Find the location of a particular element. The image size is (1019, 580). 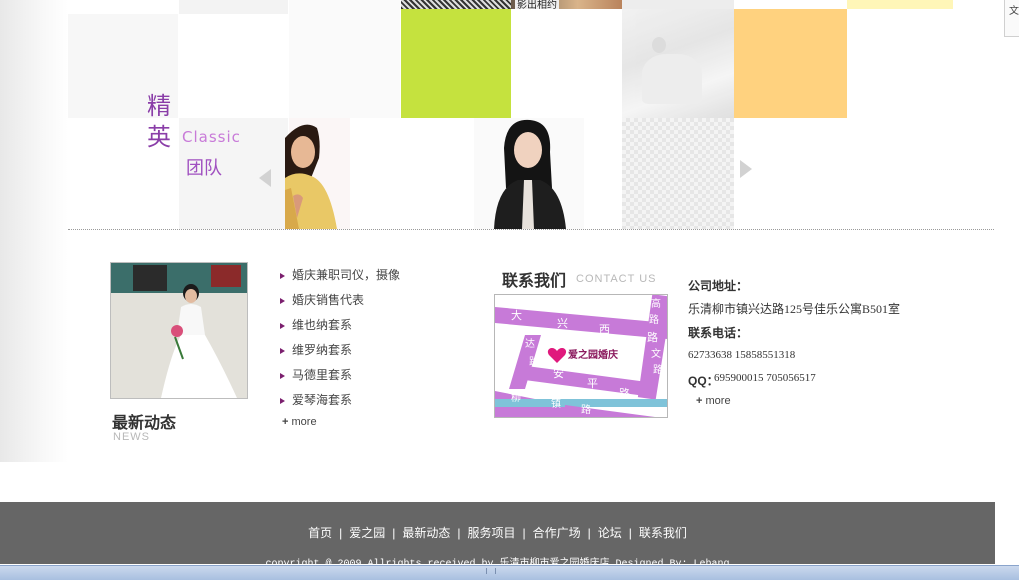

news-item-label: 维罗纳套系 is located at coordinates (322, 350).